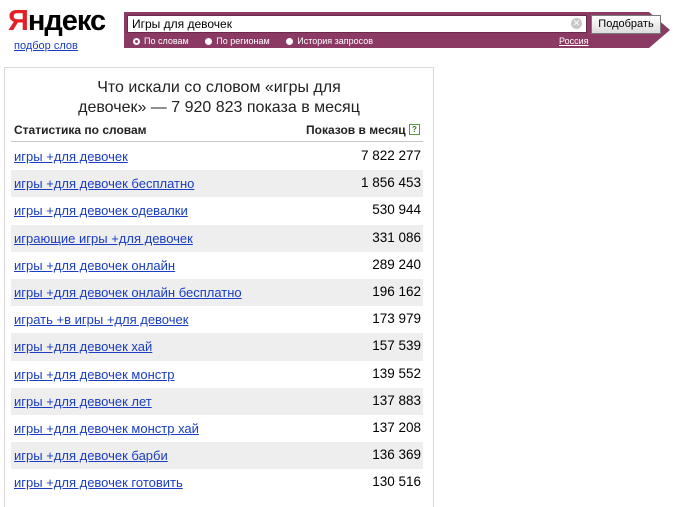 This screenshot has width=680, height=507. Describe the element at coordinates (396, 482) in the screenshot. I see `impressions-count: 130 516` at that location.